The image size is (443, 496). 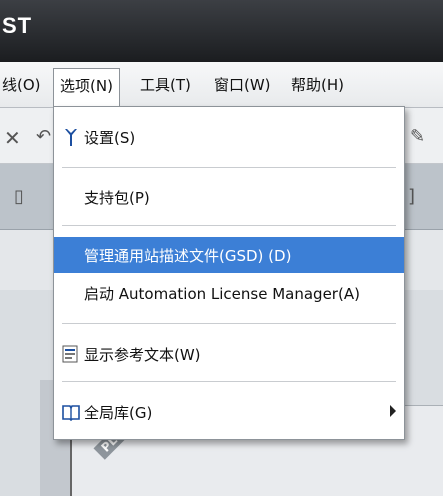 I want to click on close-icon: ✕, so click(x=12, y=138).